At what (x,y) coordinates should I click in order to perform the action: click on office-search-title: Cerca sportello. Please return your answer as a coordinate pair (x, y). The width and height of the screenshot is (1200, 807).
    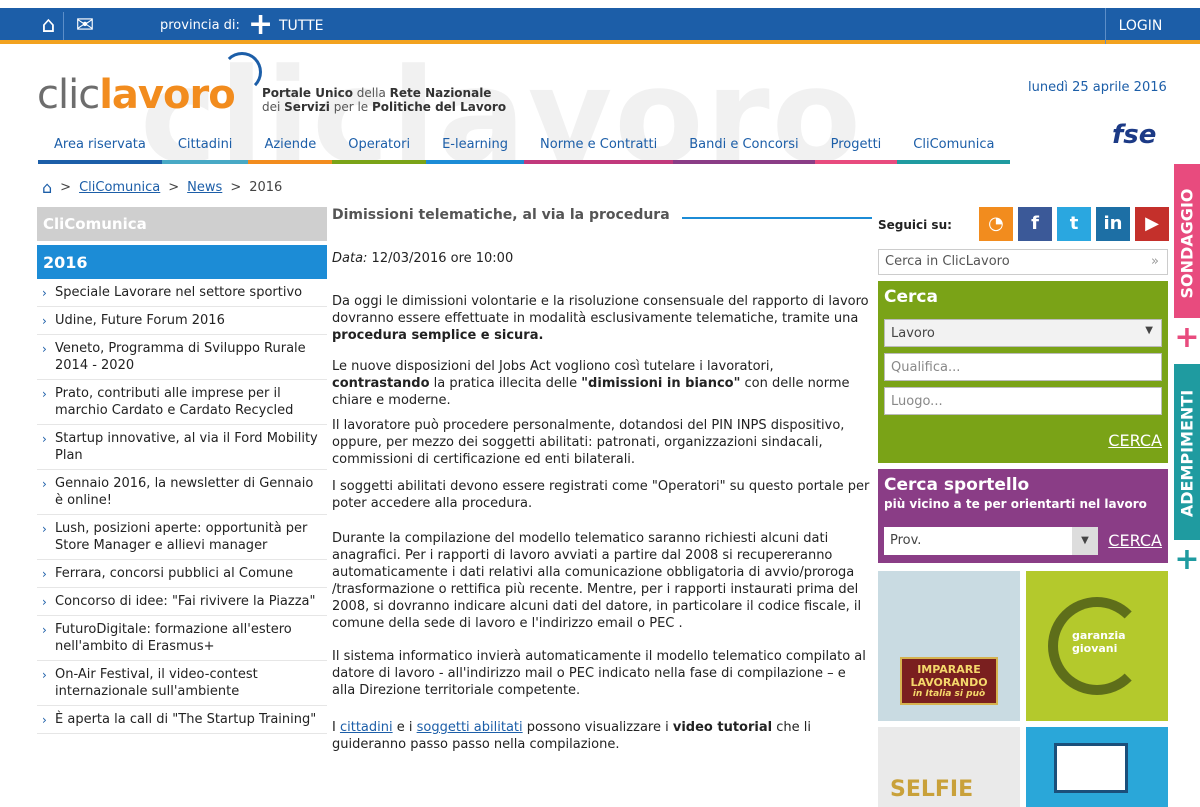
    Looking at the image, I should click on (957, 485).